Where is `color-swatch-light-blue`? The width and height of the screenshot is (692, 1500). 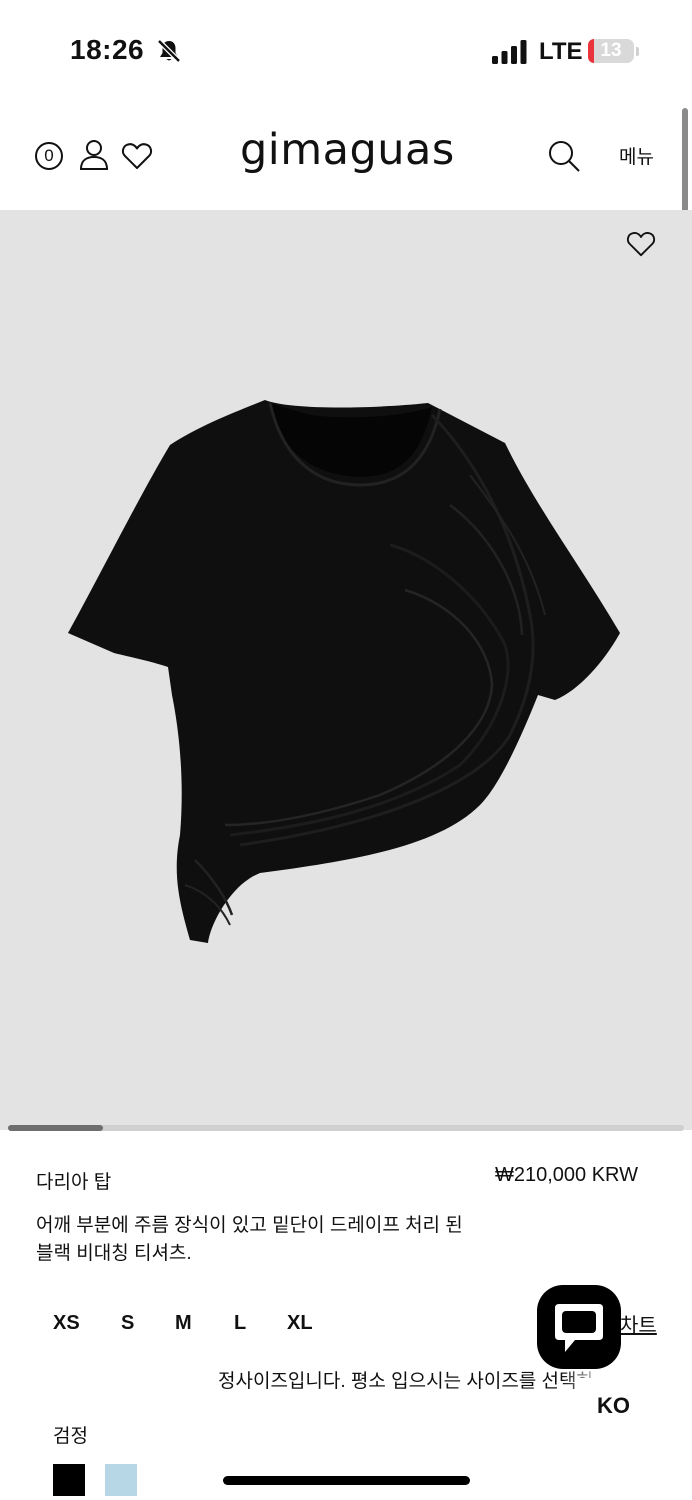 color-swatch-light-blue is located at coordinates (121, 1480).